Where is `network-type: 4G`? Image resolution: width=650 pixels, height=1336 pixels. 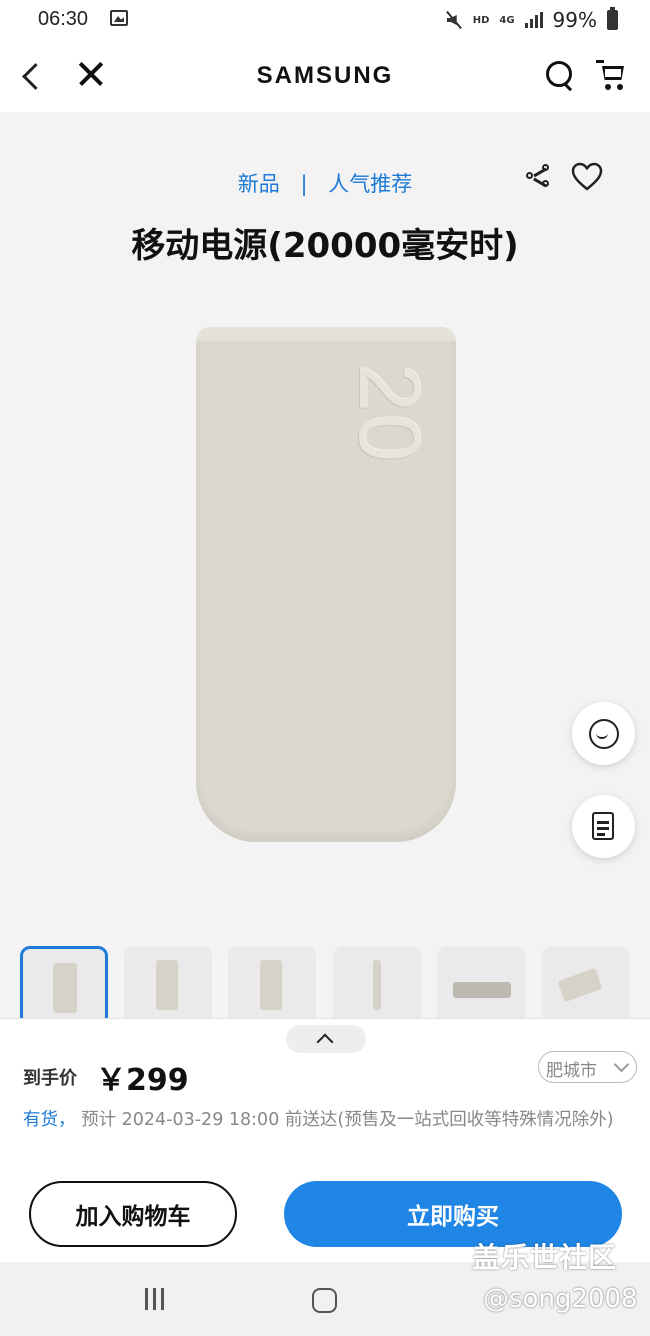 network-type: 4G is located at coordinates (507, 20).